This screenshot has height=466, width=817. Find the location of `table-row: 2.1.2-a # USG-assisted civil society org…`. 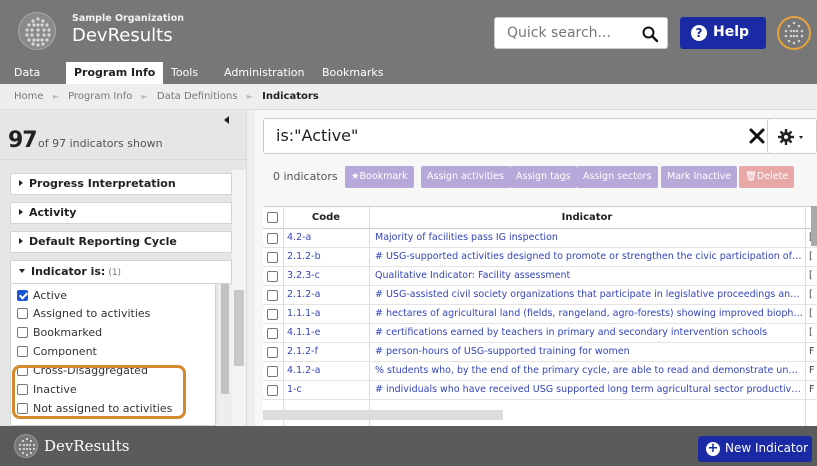

table-row: 2.1.2-a # USG-assisted civil society org… is located at coordinates (540, 295).